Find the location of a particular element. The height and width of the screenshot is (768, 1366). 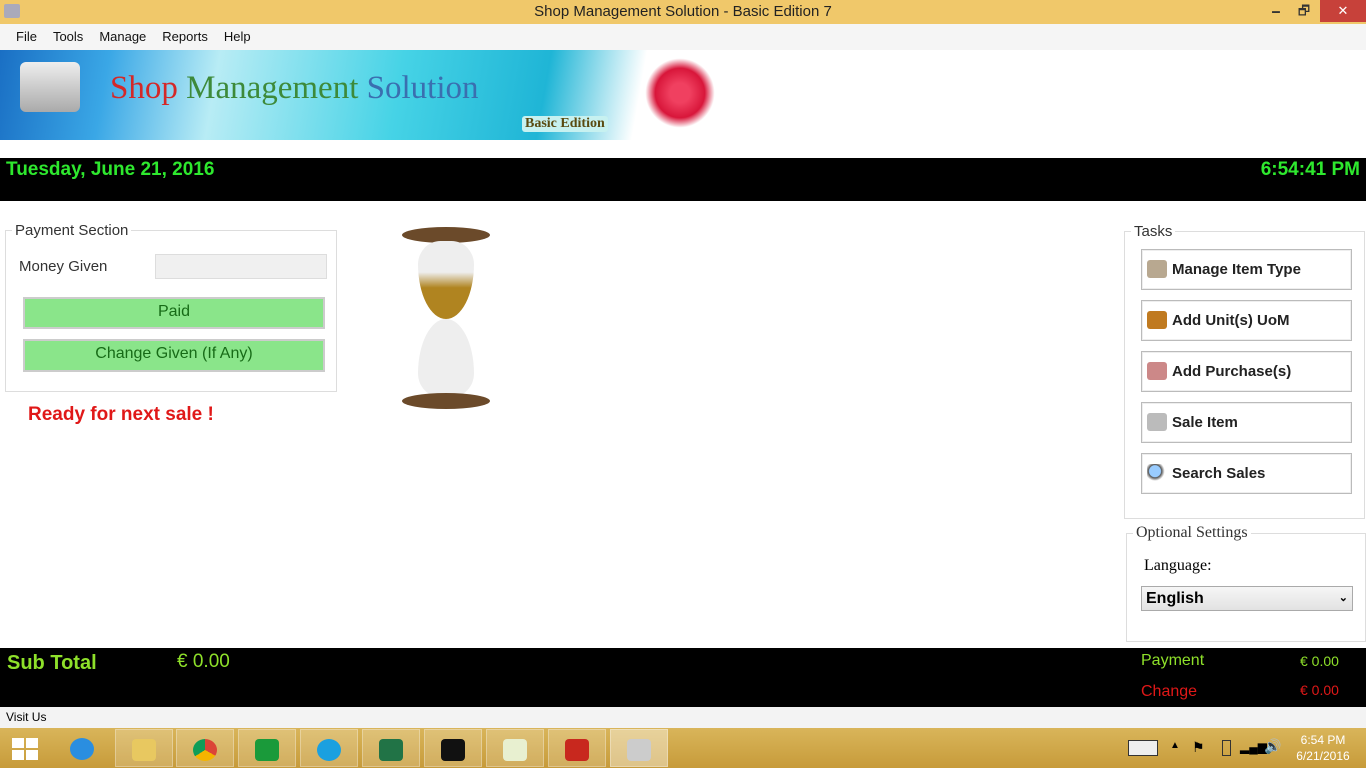

search-sales-button: Search Sales is located at coordinates (1246, 473).